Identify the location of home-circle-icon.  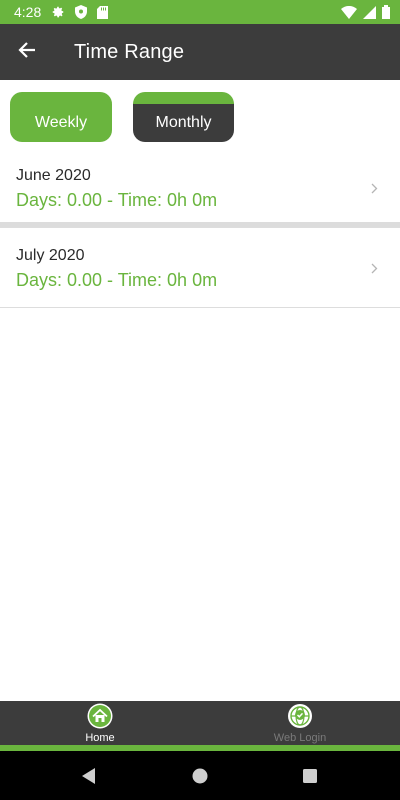
(200, 776).